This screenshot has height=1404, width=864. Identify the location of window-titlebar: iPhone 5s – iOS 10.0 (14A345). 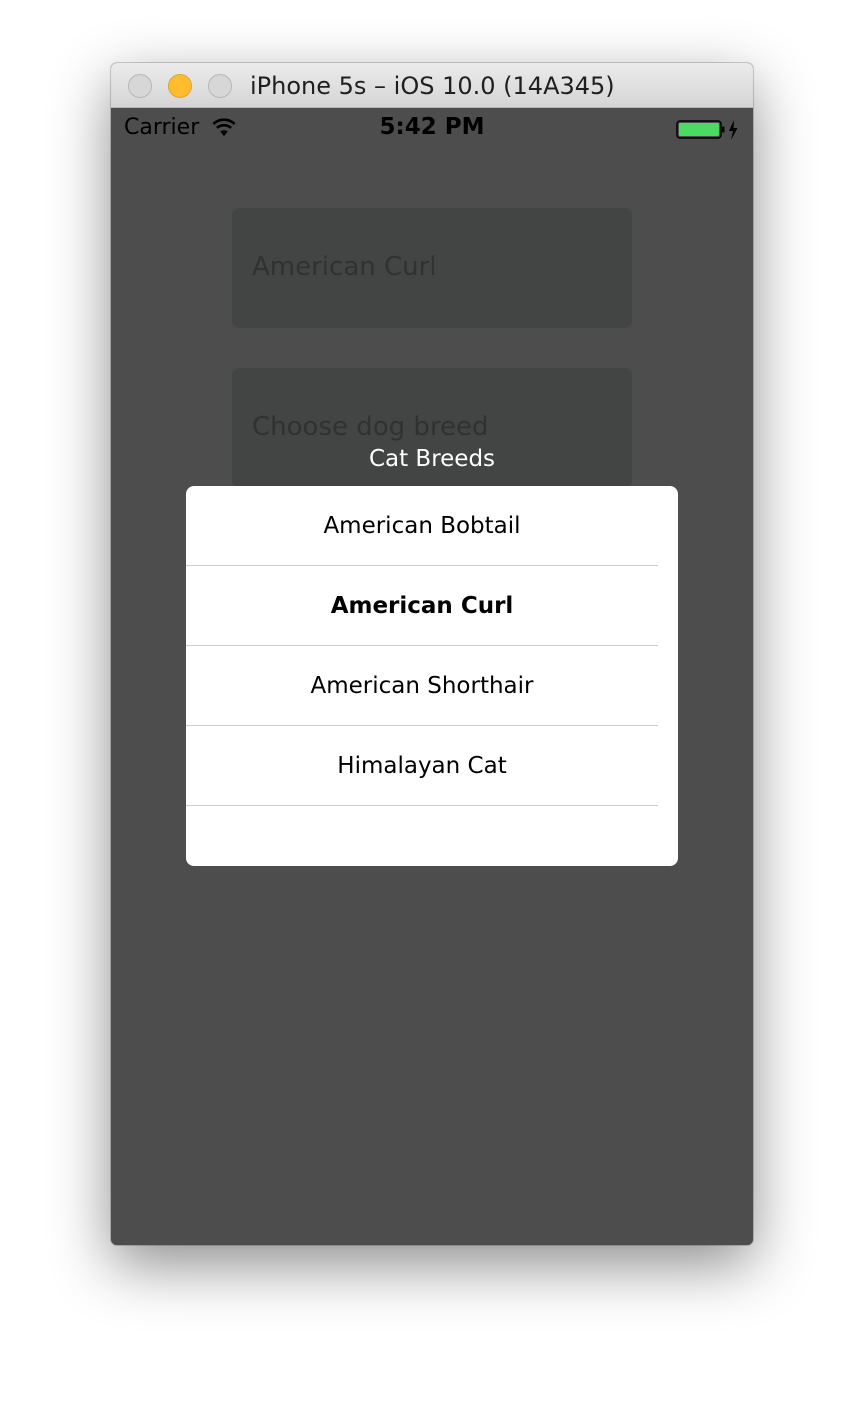
(432, 85).